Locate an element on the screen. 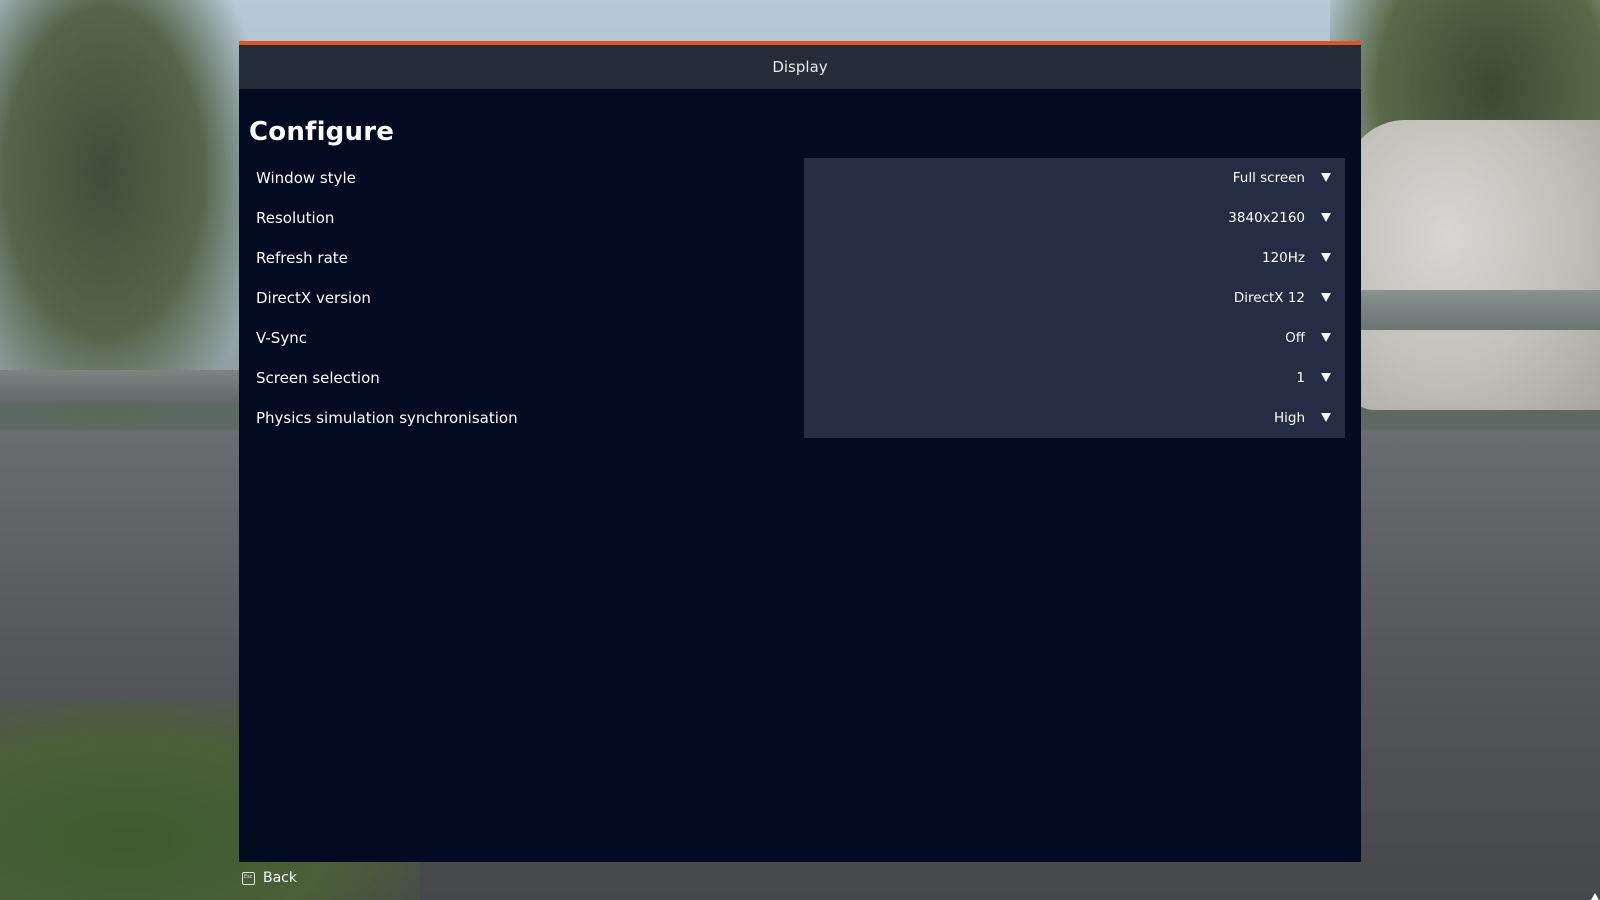 This screenshot has width=1600, height=900. setting-row-physics-simulation-synchronisation: Physics simulation synchronisation High is located at coordinates (792, 418).